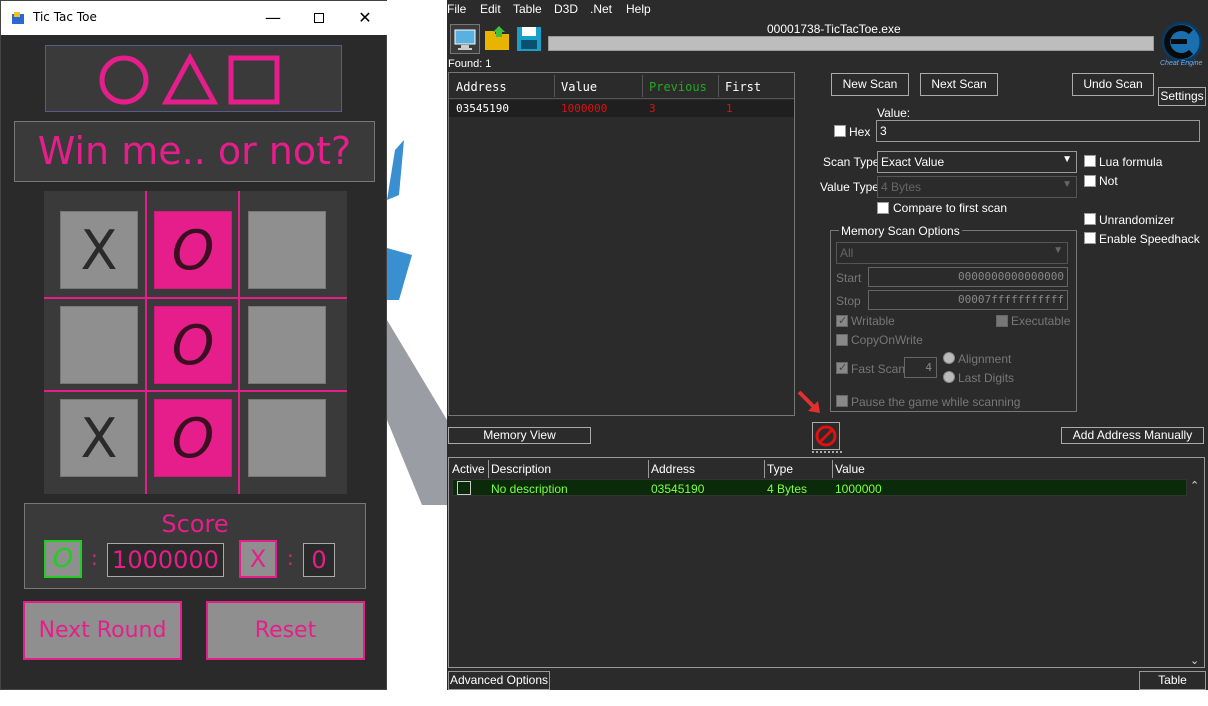 Image resolution: width=1208 pixels, height=706 pixels. What do you see at coordinates (456, 9) in the screenshot?
I see `menu-file: File` at bounding box center [456, 9].